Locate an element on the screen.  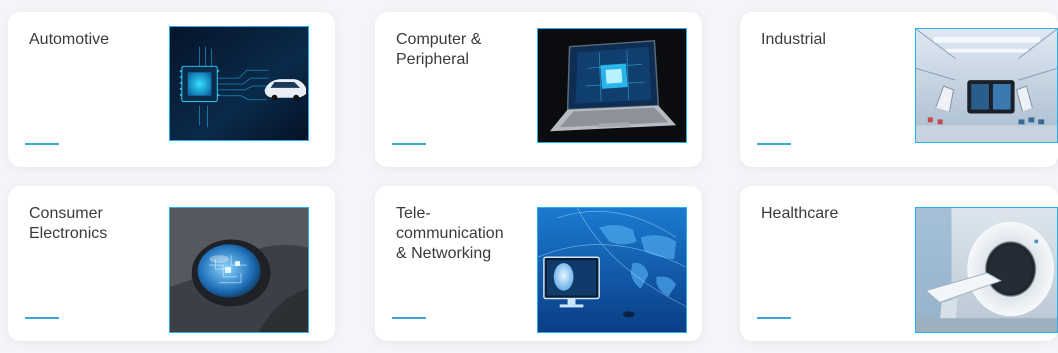
card-title: Computer & Peripheral is located at coordinates (439, 49).